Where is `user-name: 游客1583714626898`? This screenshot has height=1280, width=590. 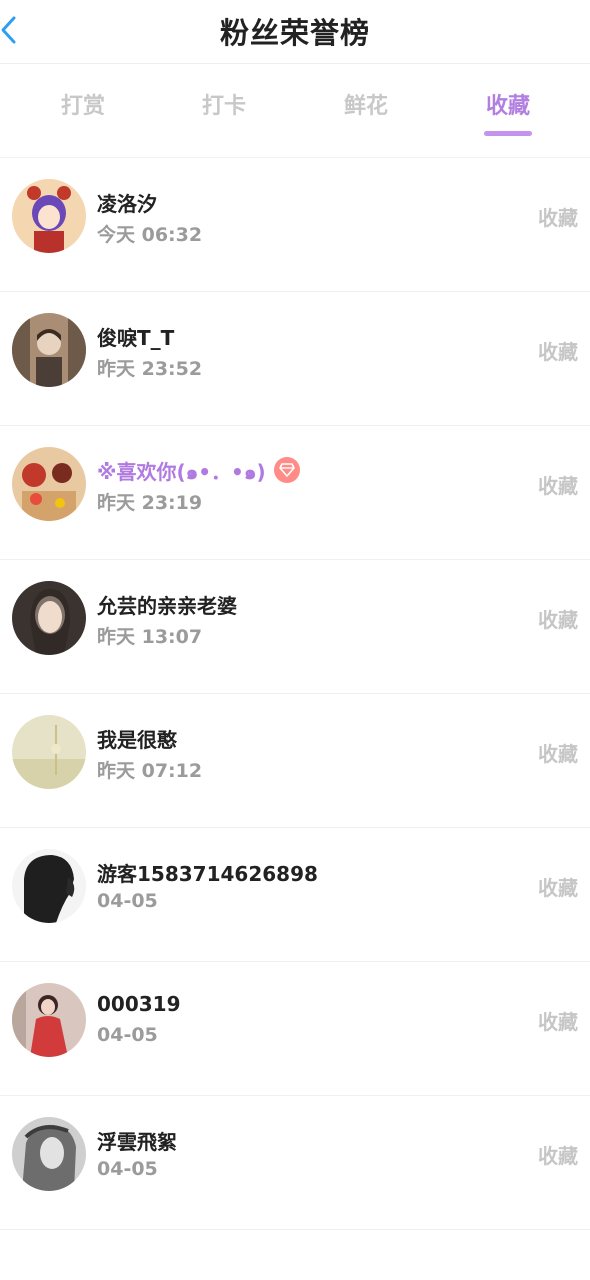 user-name: 游客1583714626898 is located at coordinates (207, 874).